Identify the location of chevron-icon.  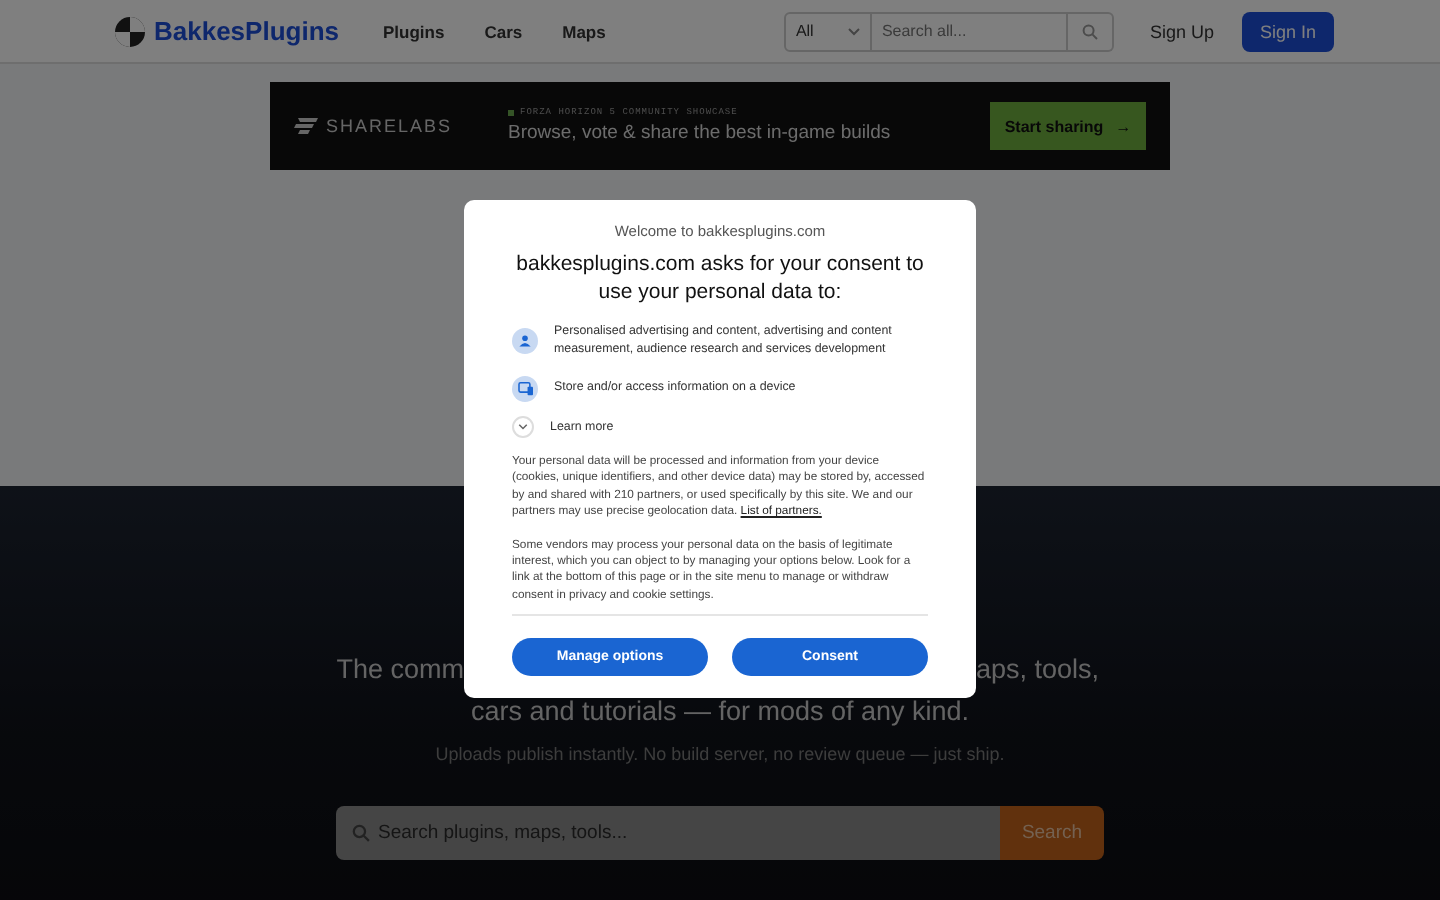
(523, 427).